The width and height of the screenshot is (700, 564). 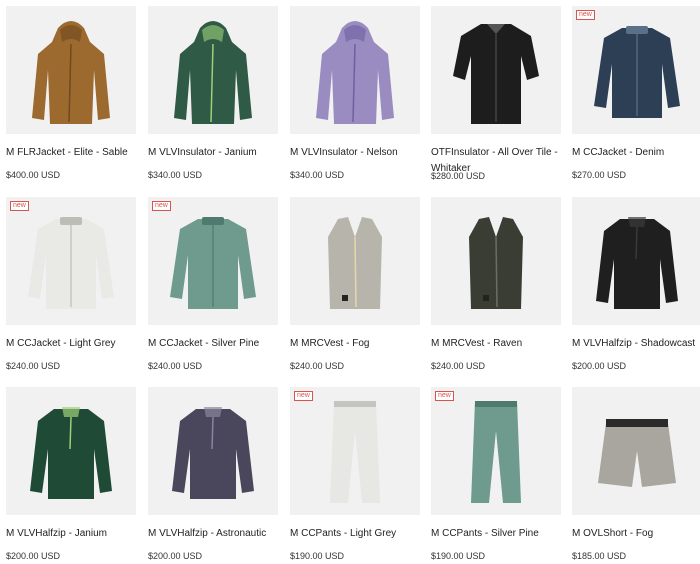 I want to click on product-card: M VLVHalfzip - Janium $200.00 USD, so click(x=71, y=474).